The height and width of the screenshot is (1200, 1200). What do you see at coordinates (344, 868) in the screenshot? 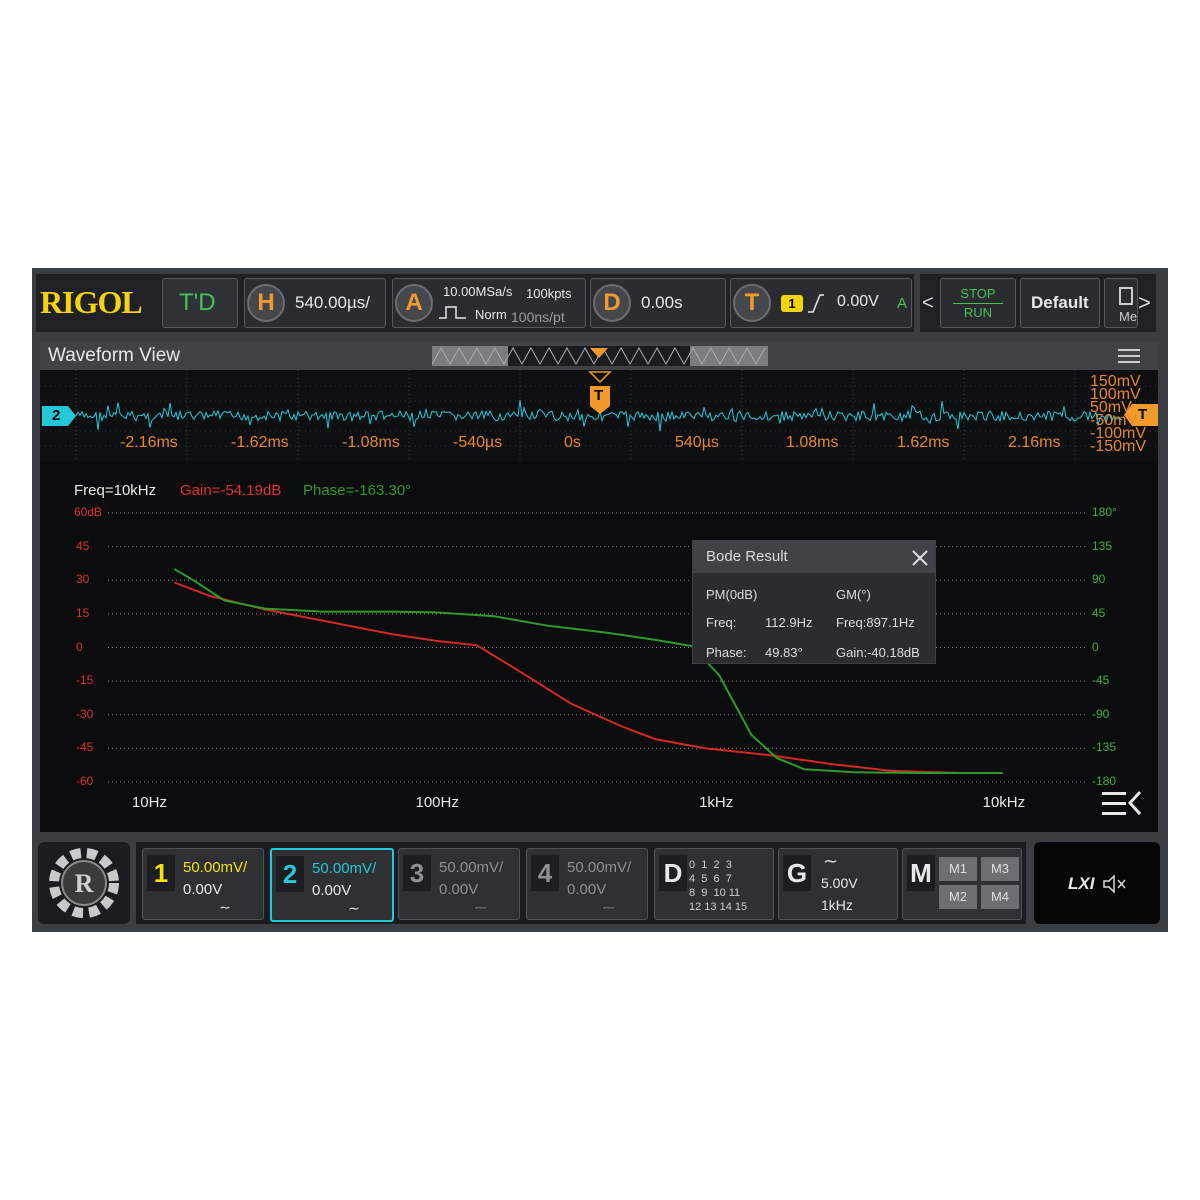
I see `channel2-scale: 50.00mV/` at bounding box center [344, 868].